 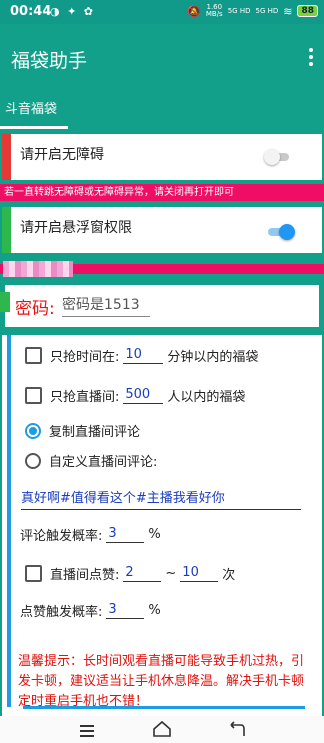 I want to click on status-right: 🔕 1.60 MB/s 5G HD 5G HD ≋ 88, so click(x=252, y=11).